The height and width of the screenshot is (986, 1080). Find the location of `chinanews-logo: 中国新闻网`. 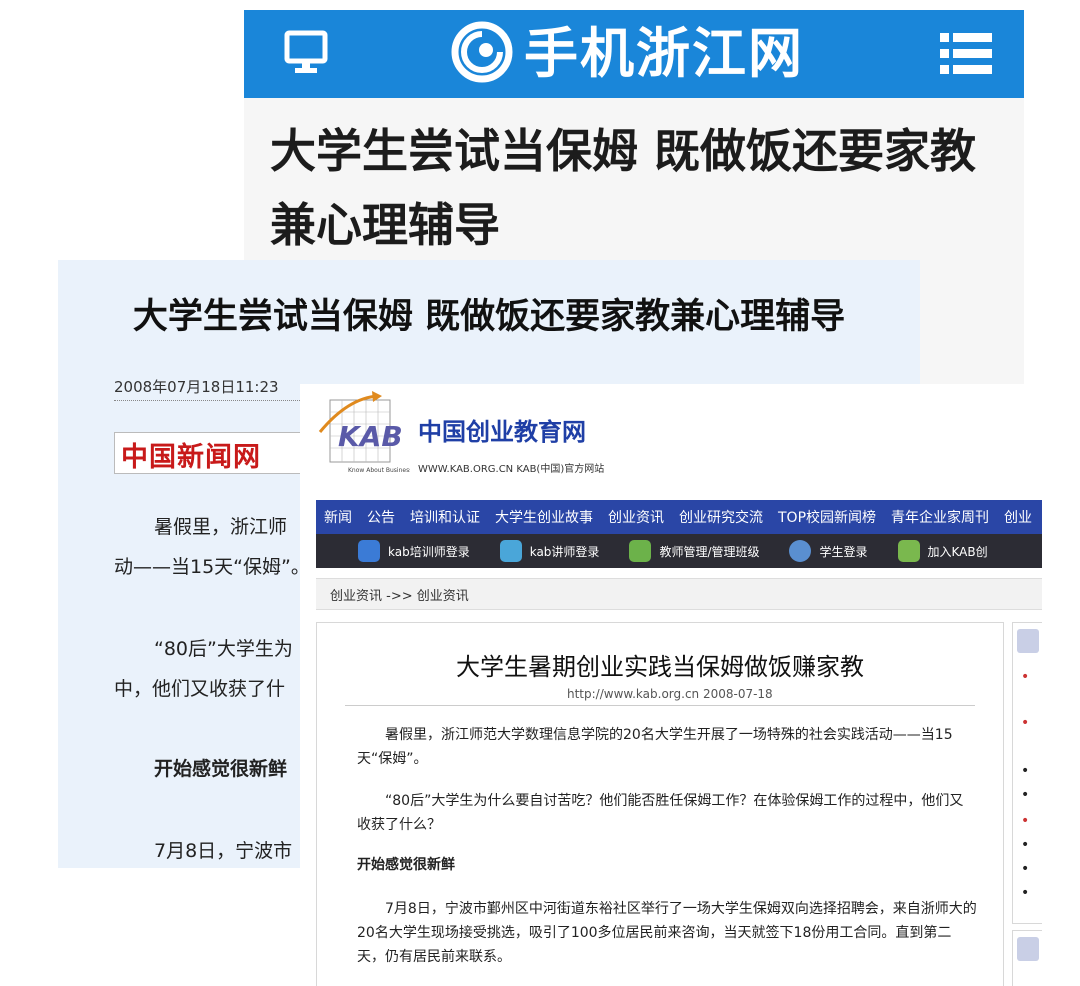

chinanews-logo: 中国新闻网 is located at coordinates (220, 453).